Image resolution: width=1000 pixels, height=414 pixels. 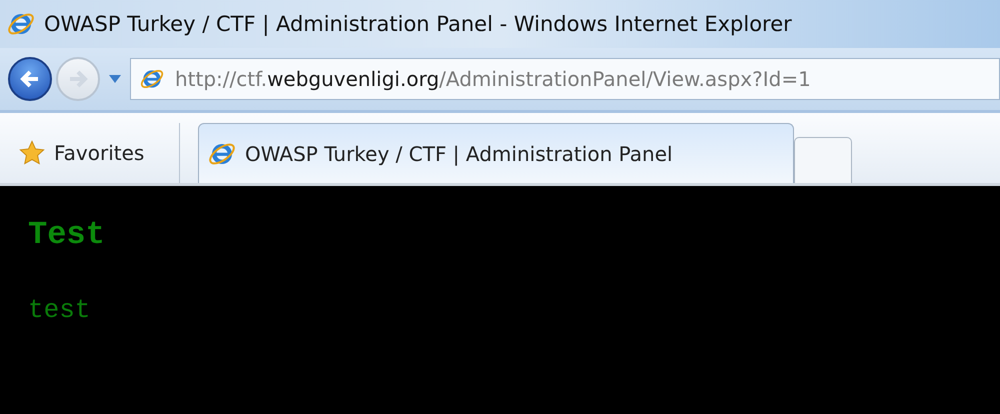 I want to click on page-text: test, so click(x=59, y=310).